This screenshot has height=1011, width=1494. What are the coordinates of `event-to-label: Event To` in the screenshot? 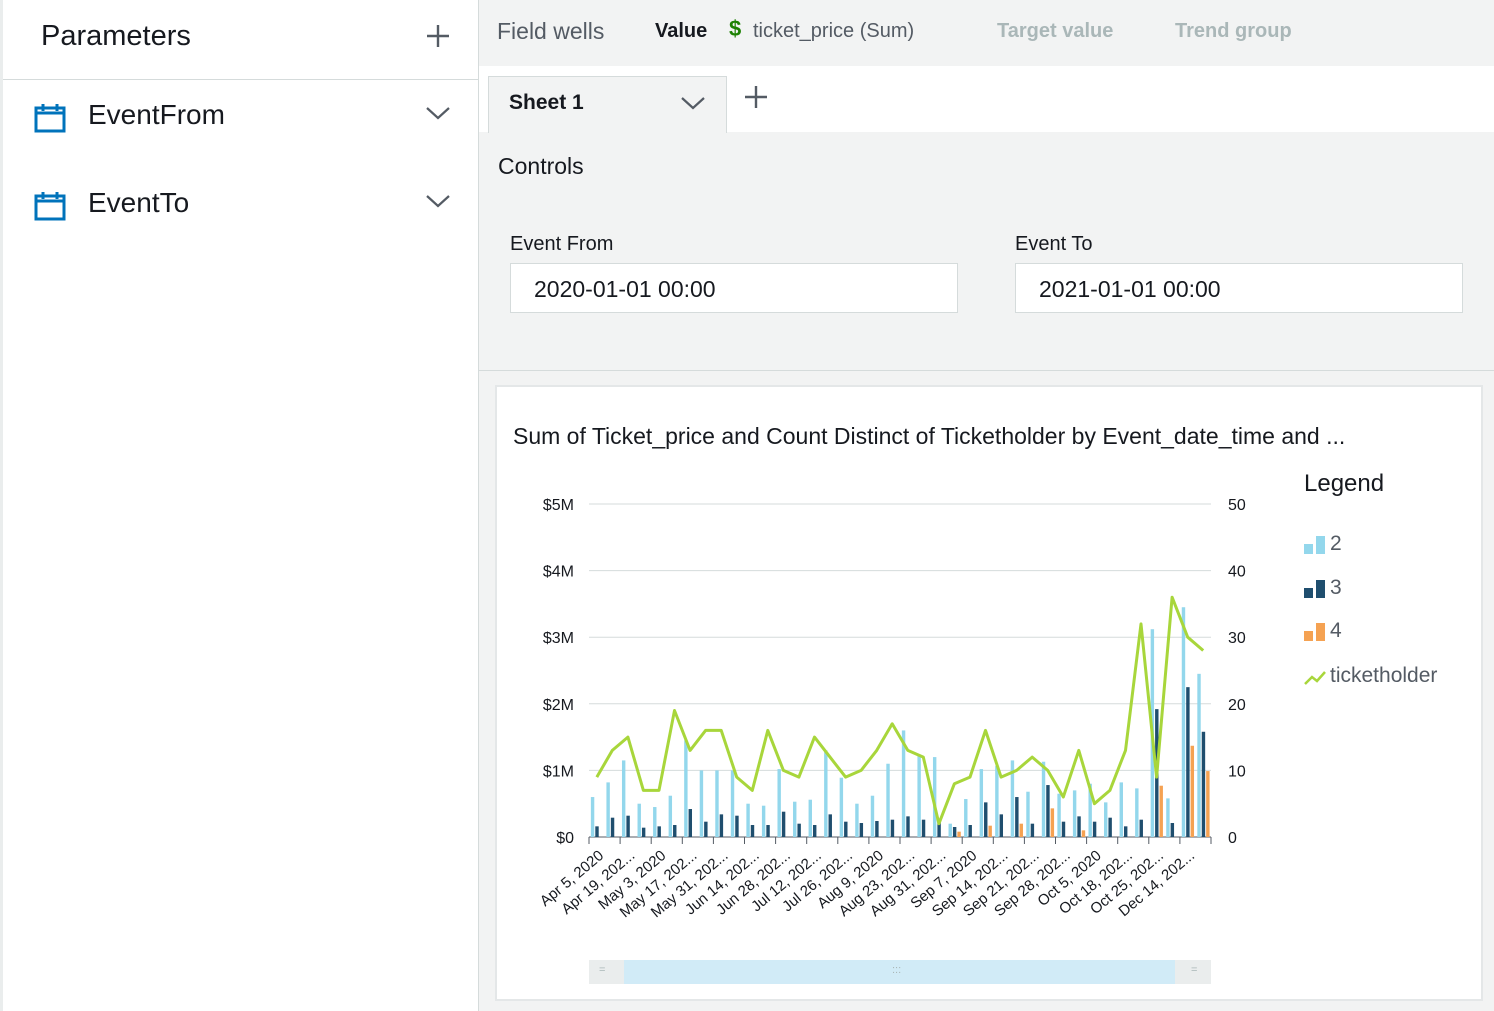 It's located at (1054, 244).